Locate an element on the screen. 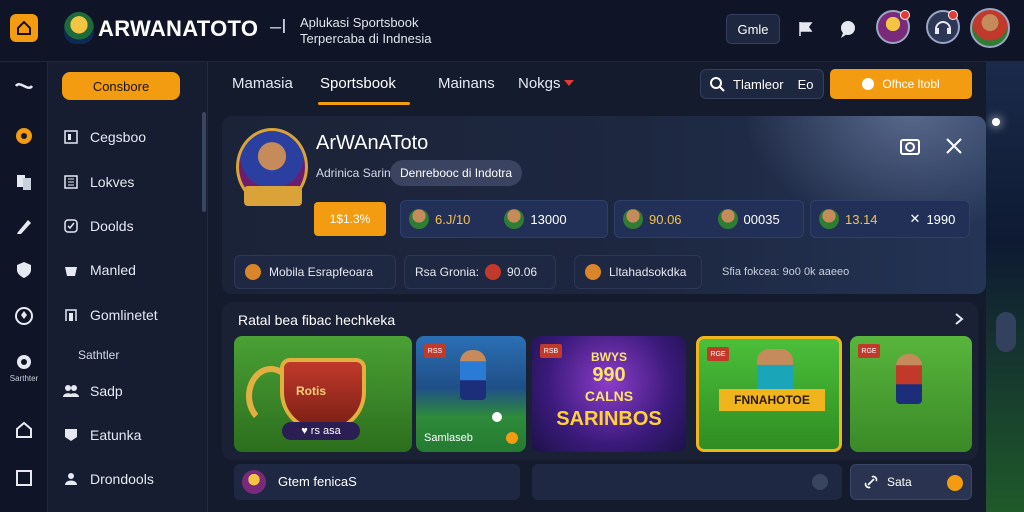  bottom-right-label: Sata is located at coordinates (899, 482).